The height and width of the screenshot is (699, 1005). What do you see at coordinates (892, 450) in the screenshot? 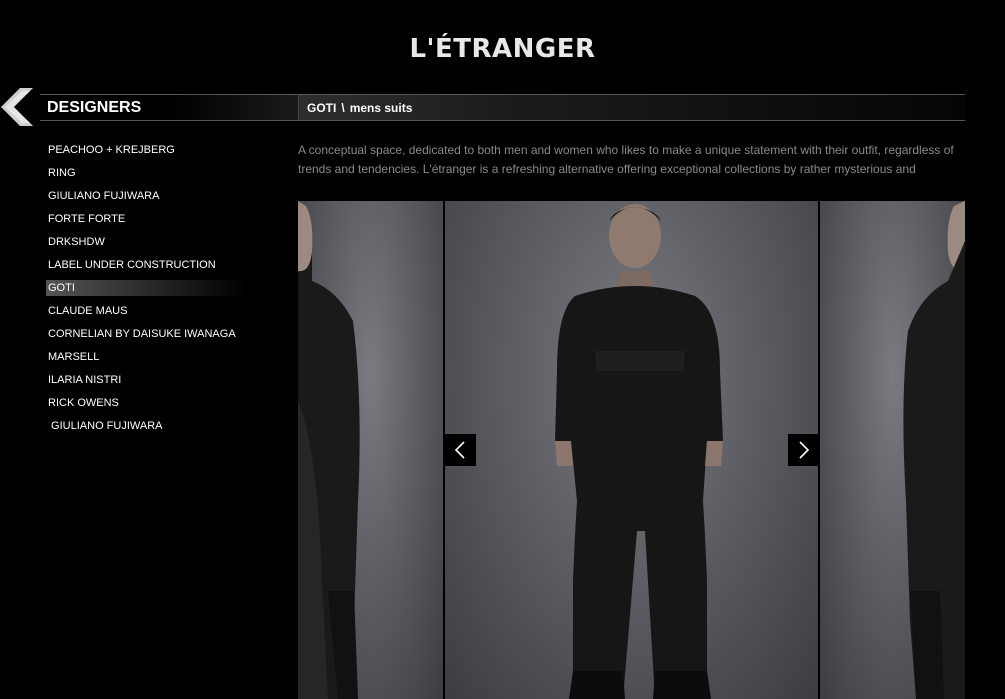
I see `gallery-photo-next` at bounding box center [892, 450].